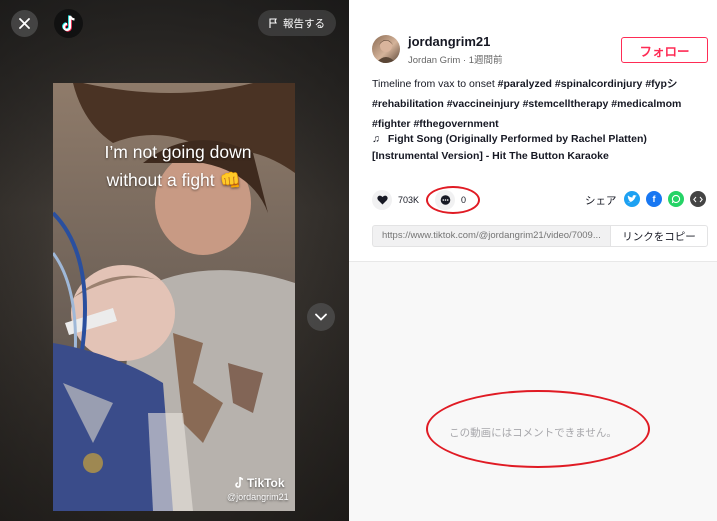 The width and height of the screenshot is (717, 521). Describe the element at coordinates (483, 104) in the screenshot. I see `hashtag: #vaccineinjury` at that location.